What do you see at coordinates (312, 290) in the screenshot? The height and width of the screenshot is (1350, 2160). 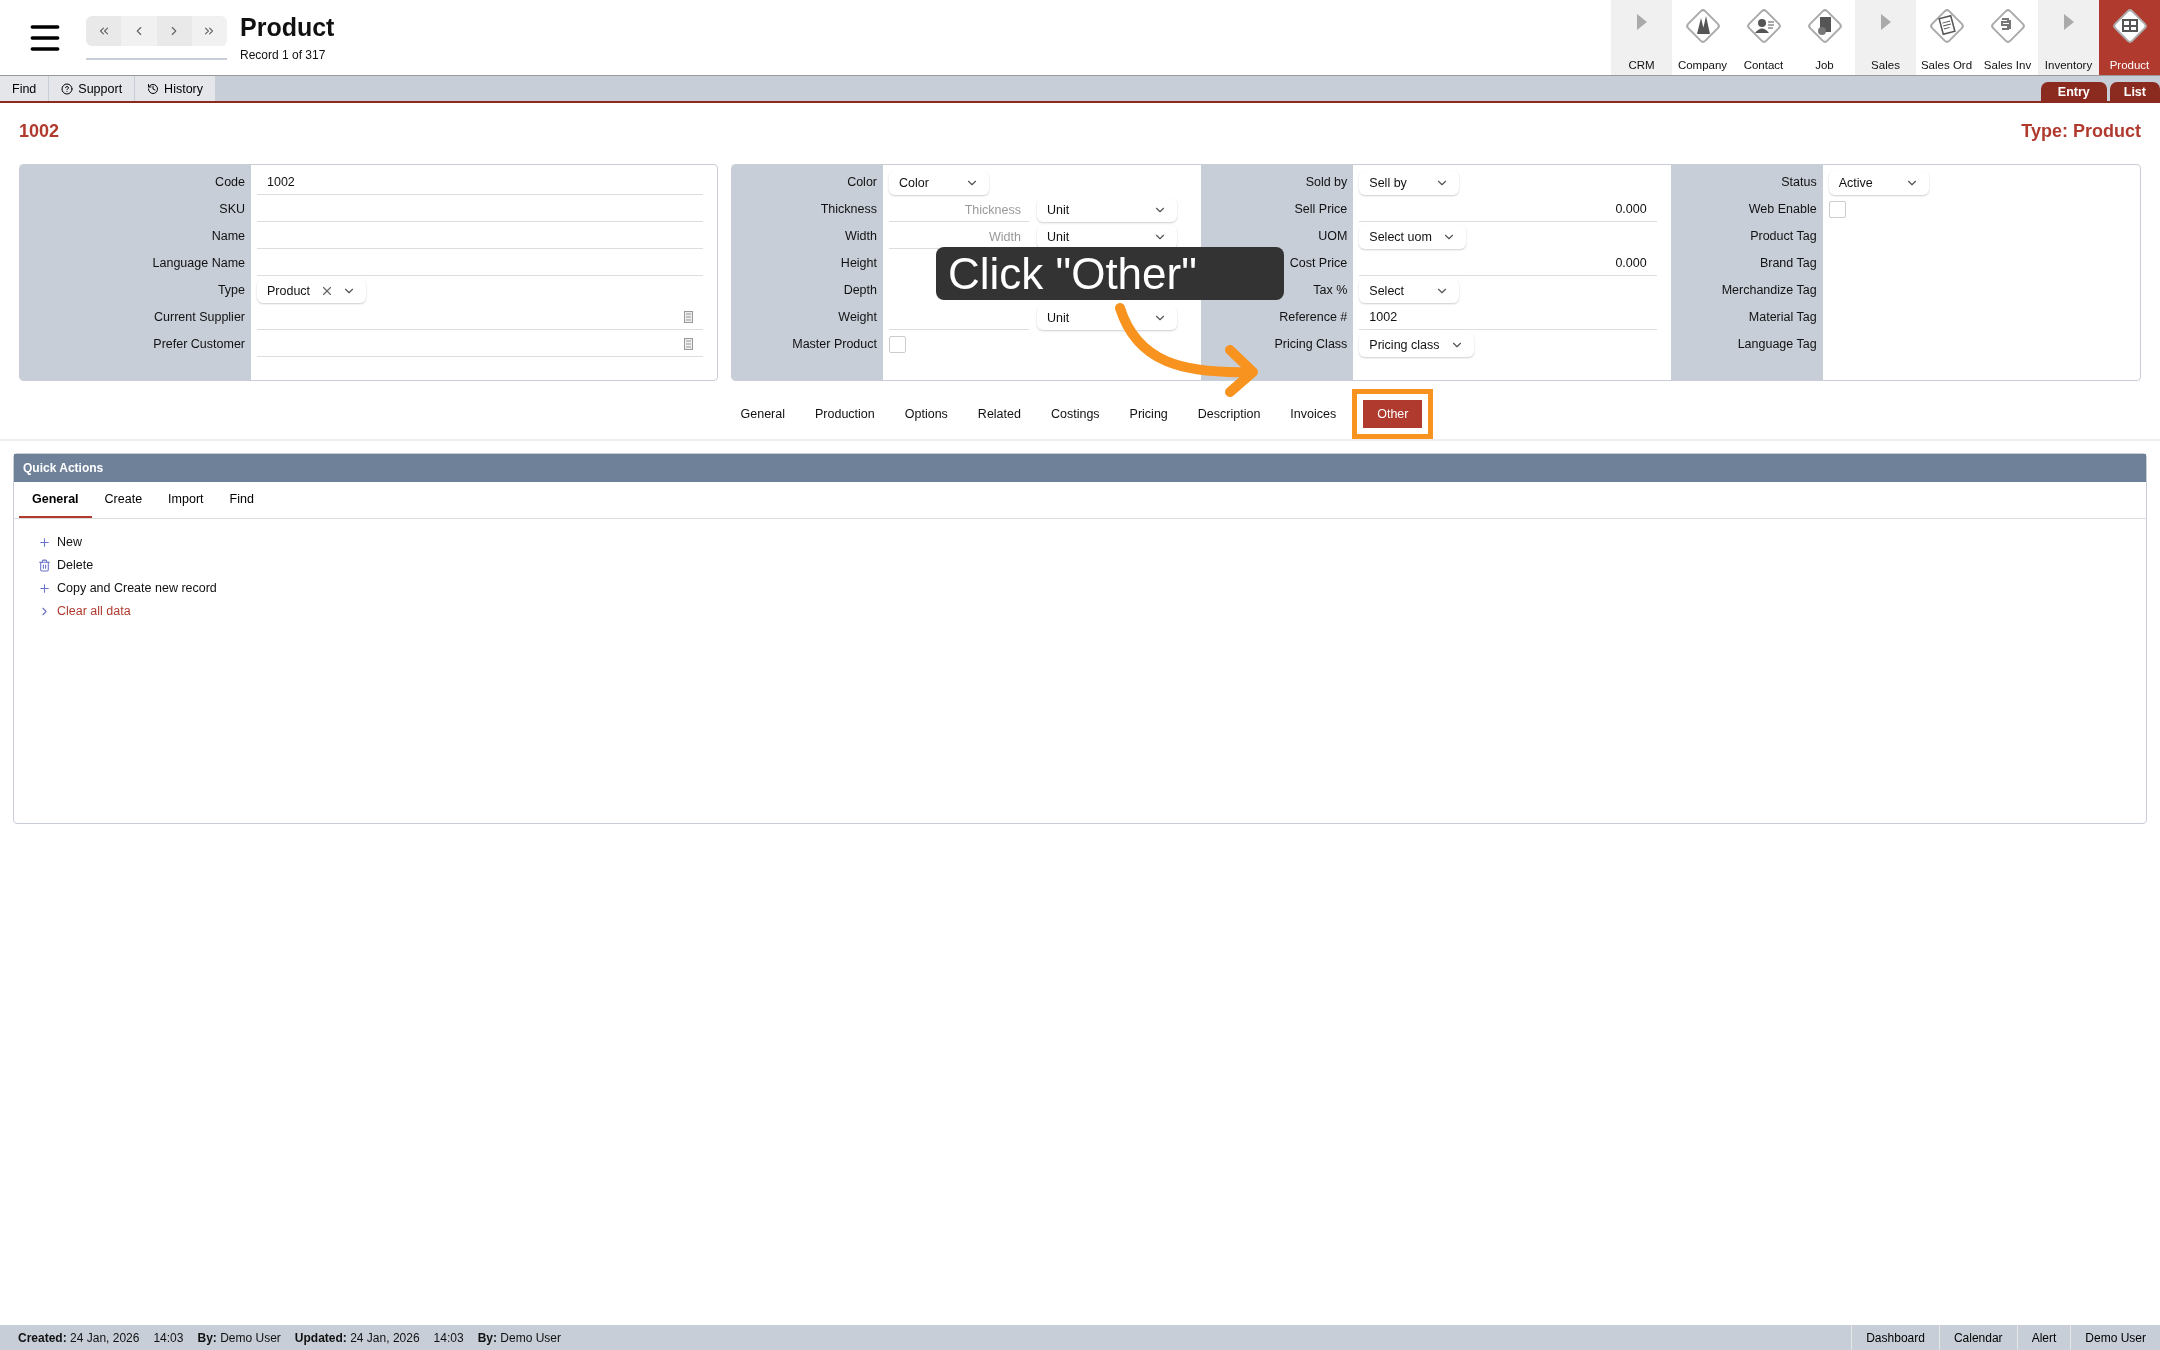 I see `select-field: Product` at bounding box center [312, 290].